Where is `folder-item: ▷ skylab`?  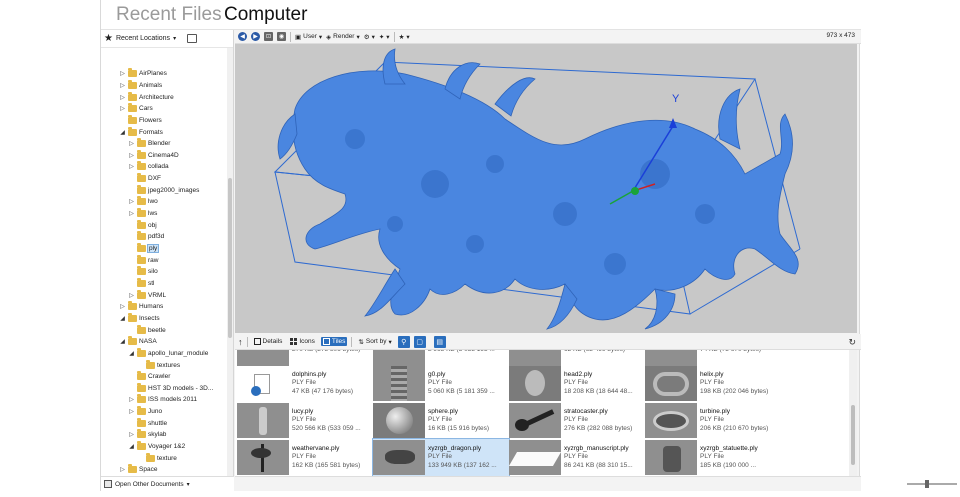 folder-item: ▷ skylab is located at coordinates (147, 435).